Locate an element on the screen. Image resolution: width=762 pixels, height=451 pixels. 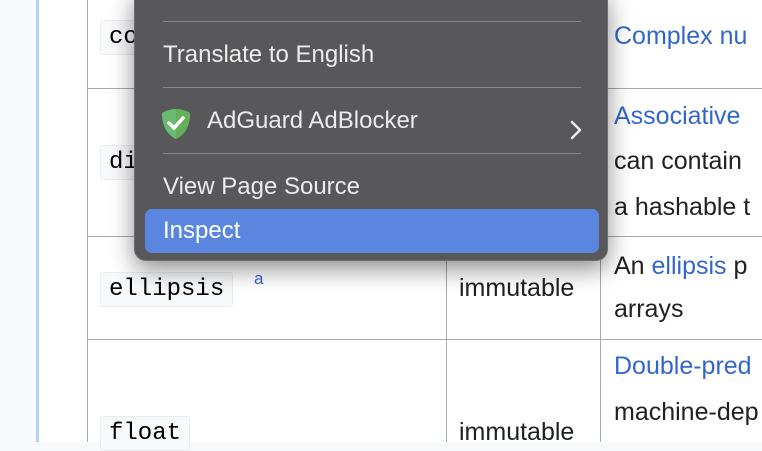
description-text: An ellipsis p is located at coordinates (680, 266).